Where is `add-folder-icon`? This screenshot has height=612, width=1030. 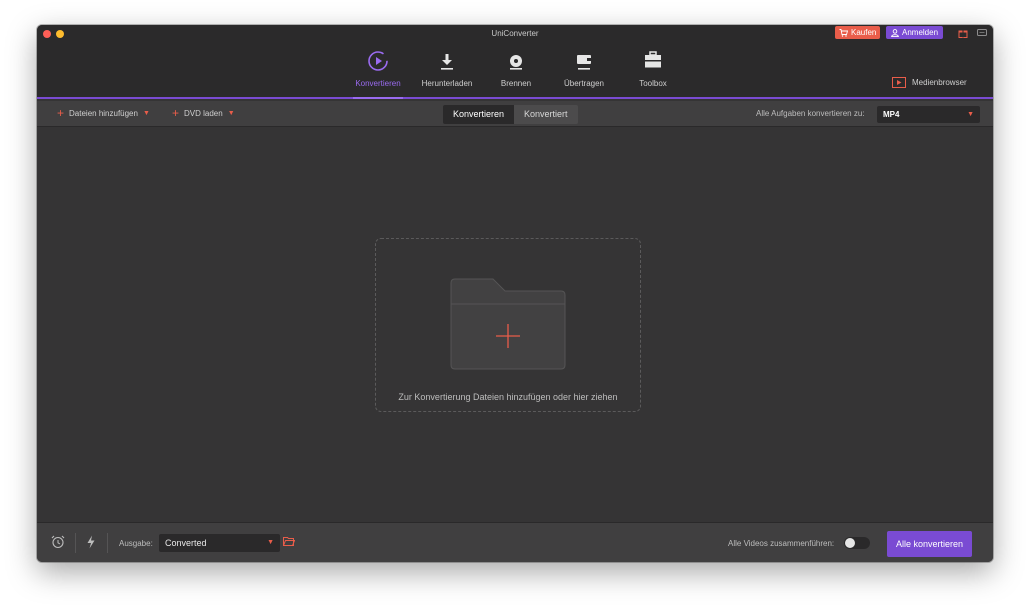
add-folder-icon is located at coordinates (508, 325).